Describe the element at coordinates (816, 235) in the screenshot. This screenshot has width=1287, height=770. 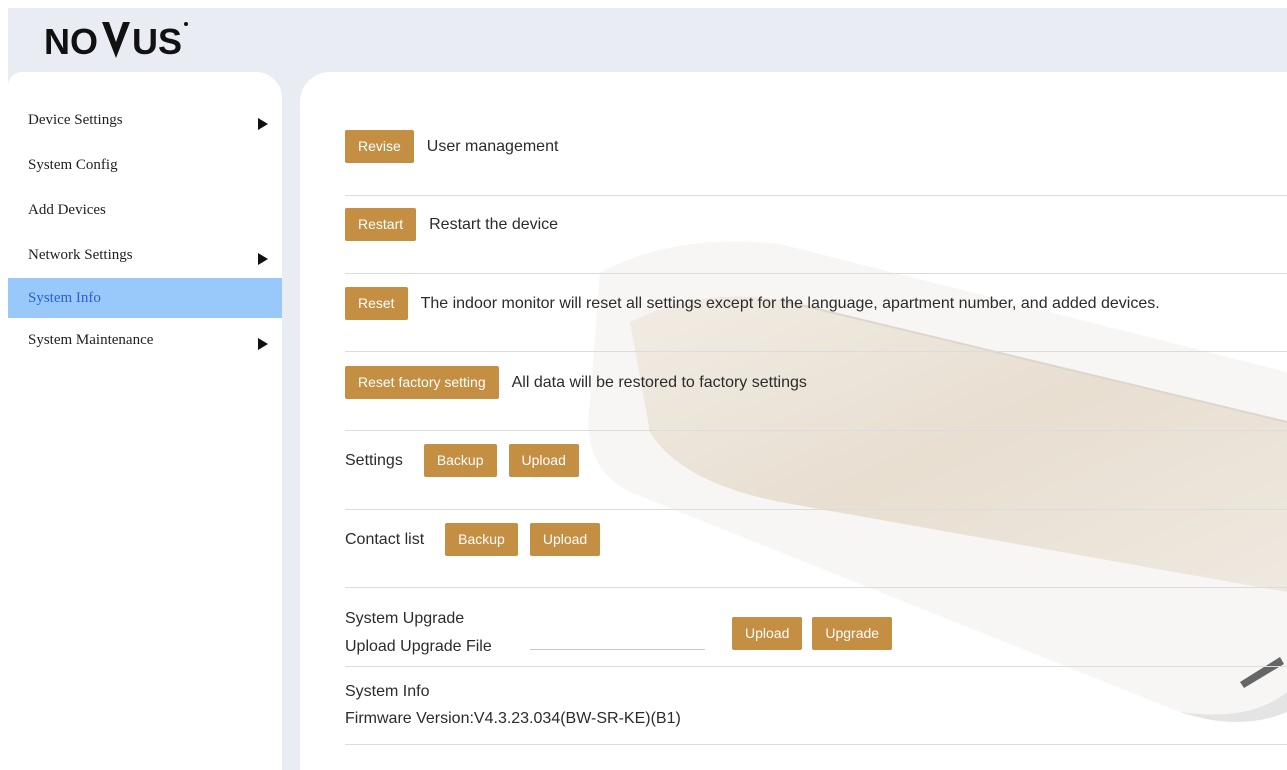
I see `restart-row: Restart Restart the device` at that location.